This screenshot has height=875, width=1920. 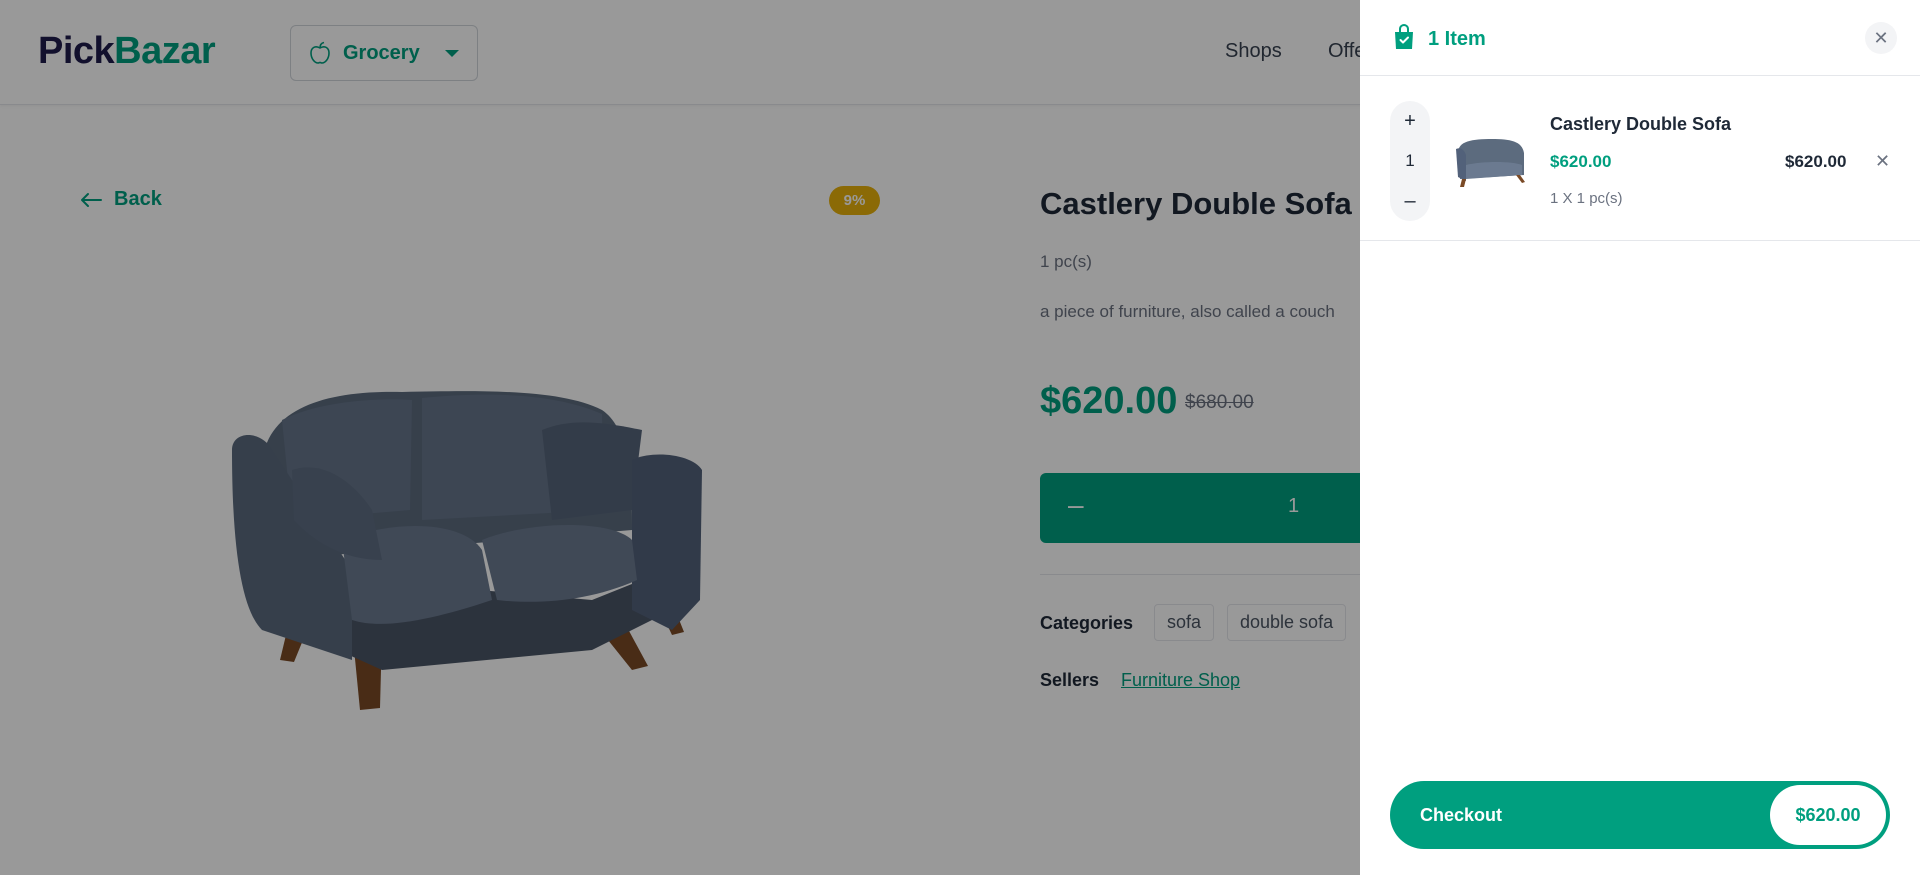 I want to click on plus-icon: +, so click(x=1410, y=121).